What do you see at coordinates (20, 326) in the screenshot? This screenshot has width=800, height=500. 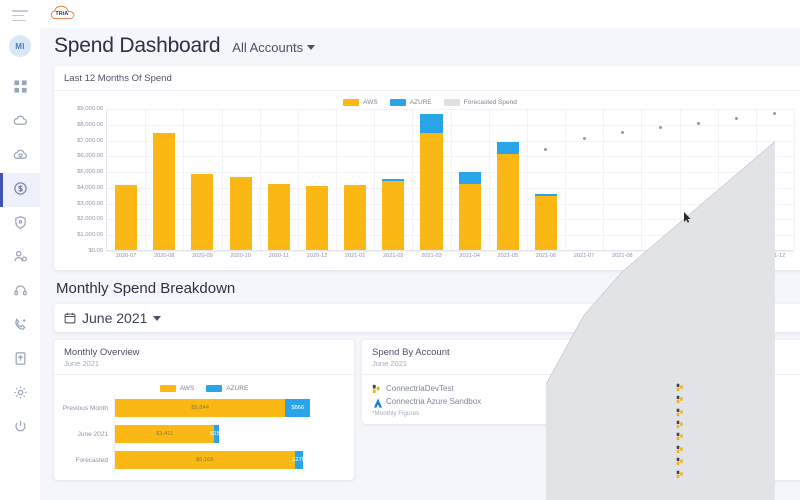 I see `sidebar-item-contact` at bounding box center [20, 326].